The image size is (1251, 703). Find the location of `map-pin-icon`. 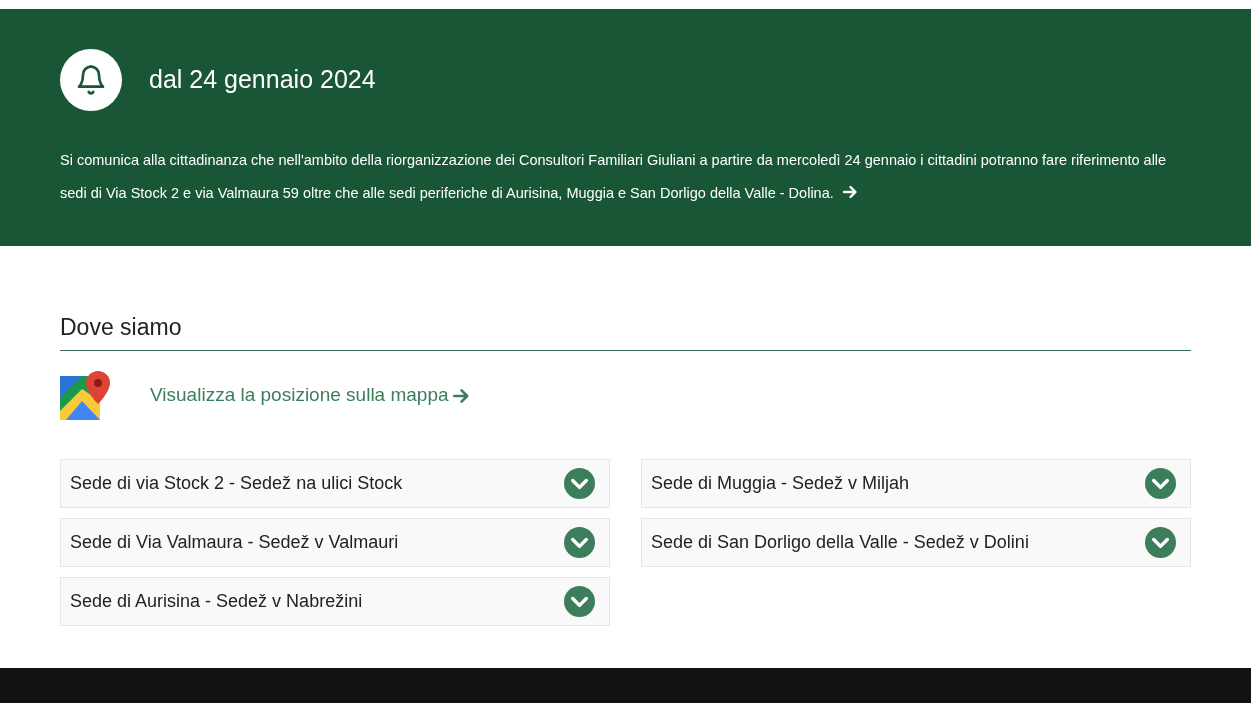

map-pin-icon is located at coordinates (85, 395).